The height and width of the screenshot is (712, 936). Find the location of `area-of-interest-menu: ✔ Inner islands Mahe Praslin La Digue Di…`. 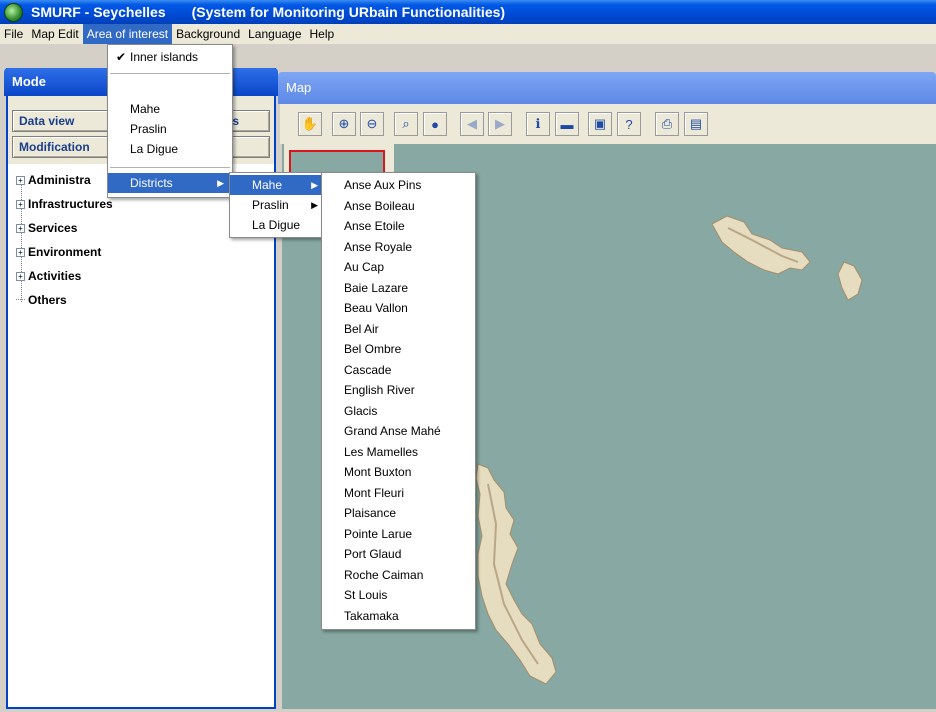

area-of-interest-menu: ✔ Inner islands Mahe Praslin La Digue Di… is located at coordinates (170, 121).